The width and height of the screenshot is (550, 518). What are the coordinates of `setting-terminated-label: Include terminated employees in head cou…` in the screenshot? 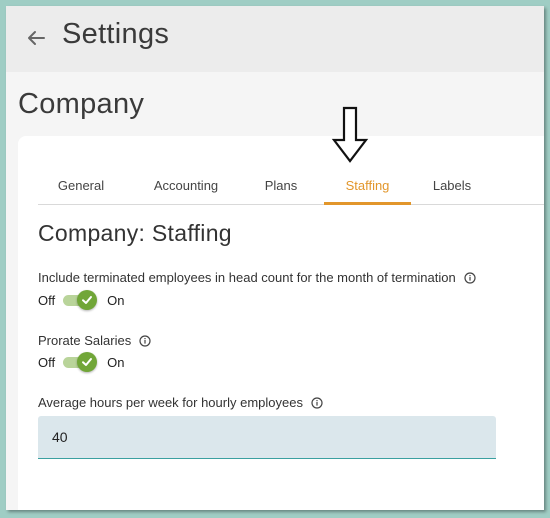 It's located at (257, 277).